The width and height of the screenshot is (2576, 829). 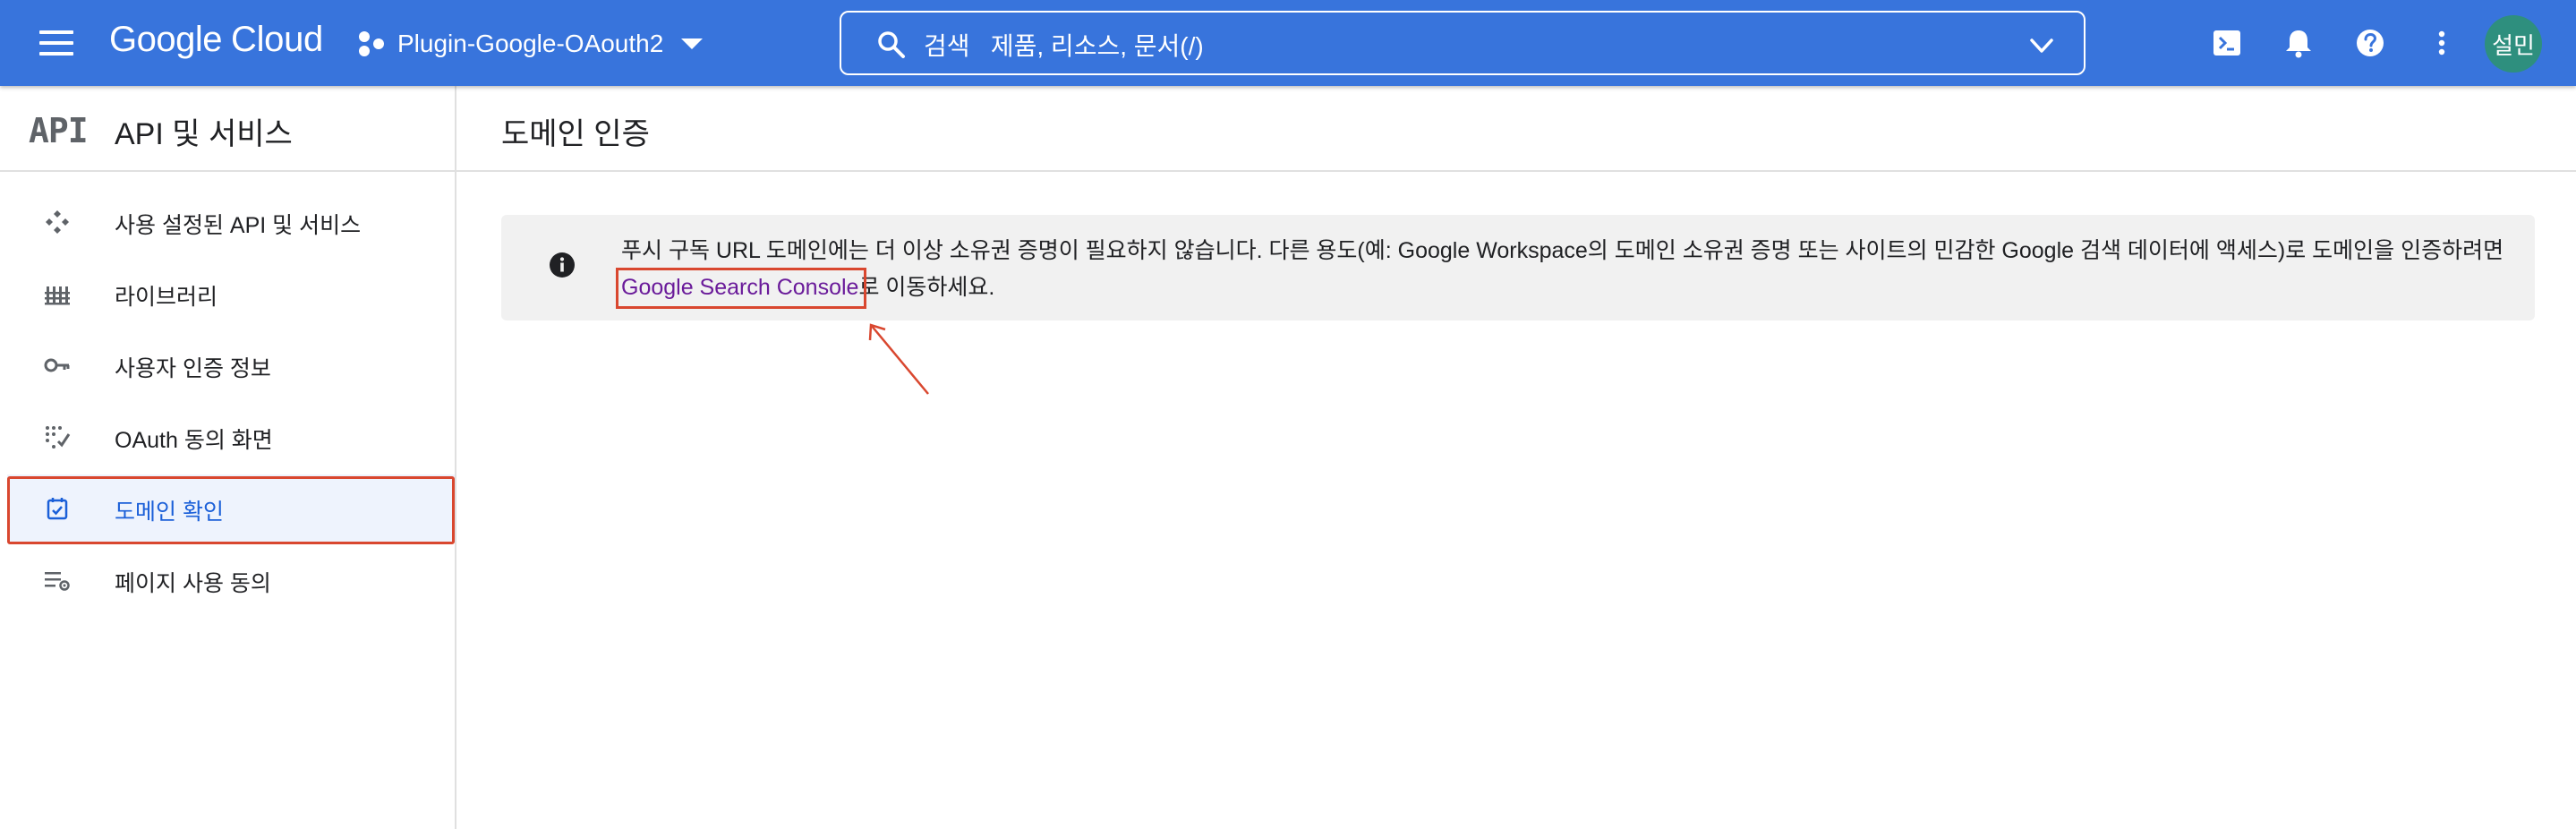 What do you see at coordinates (1064, 46) in the screenshot?
I see `search-placeholder: 검색 제품, 리소스, 문서(/)` at bounding box center [1064, 46].